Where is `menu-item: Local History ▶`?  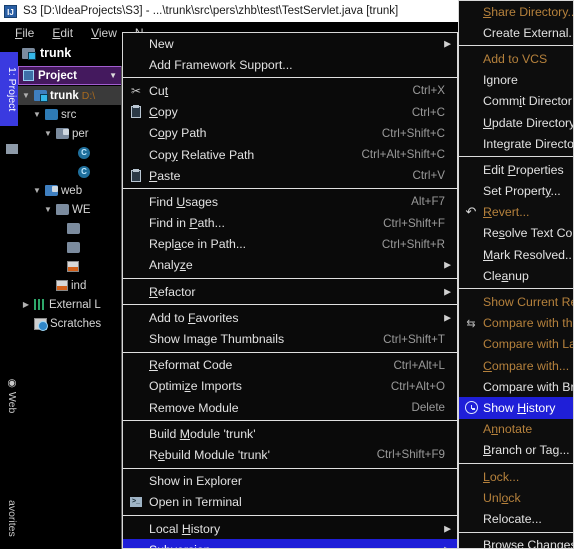 menu-item: Local History ▶ is located at coordinates (290, 528).